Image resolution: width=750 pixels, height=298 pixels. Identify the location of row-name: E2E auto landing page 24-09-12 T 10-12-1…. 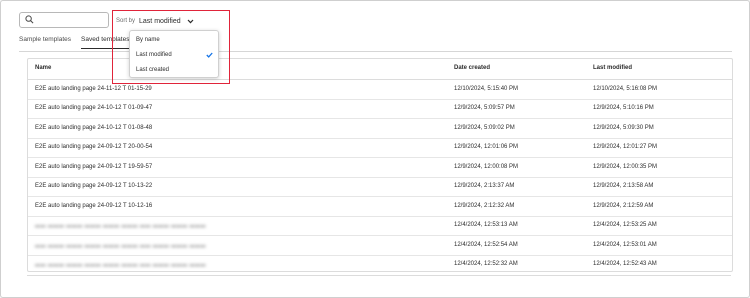
(93, 206).